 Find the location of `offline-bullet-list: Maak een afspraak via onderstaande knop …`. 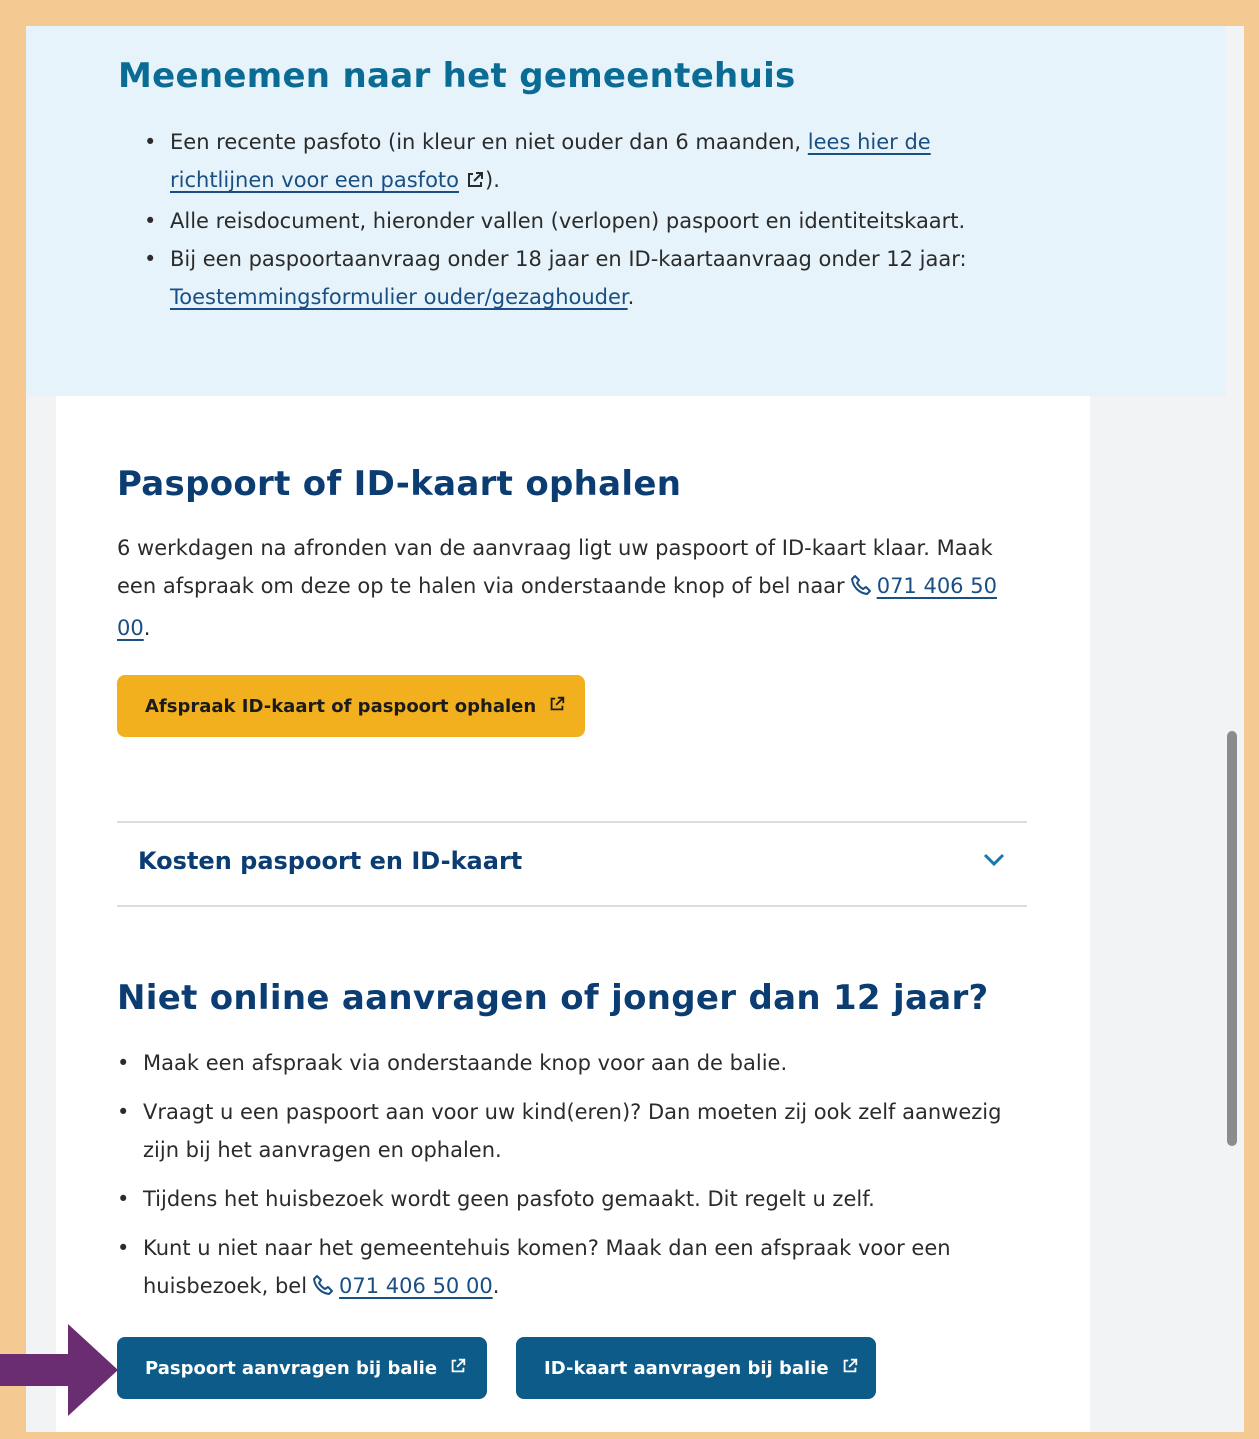

offline-bullet-list: Maak een afspraak via onderstaande knop … is located at coordinates (562, 1176).